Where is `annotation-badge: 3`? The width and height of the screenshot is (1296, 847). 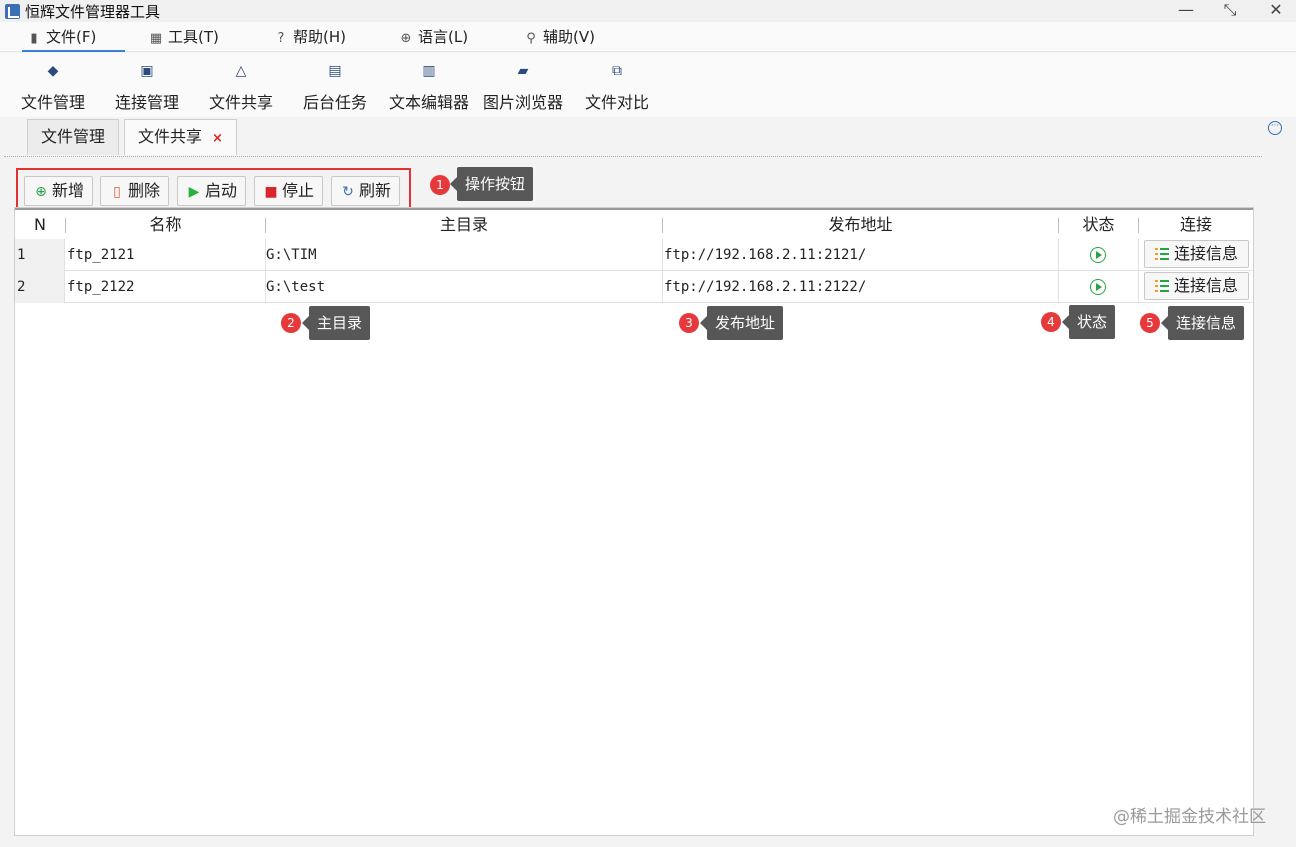 annotation-badge: 3 is located at coordinates (689, 323).